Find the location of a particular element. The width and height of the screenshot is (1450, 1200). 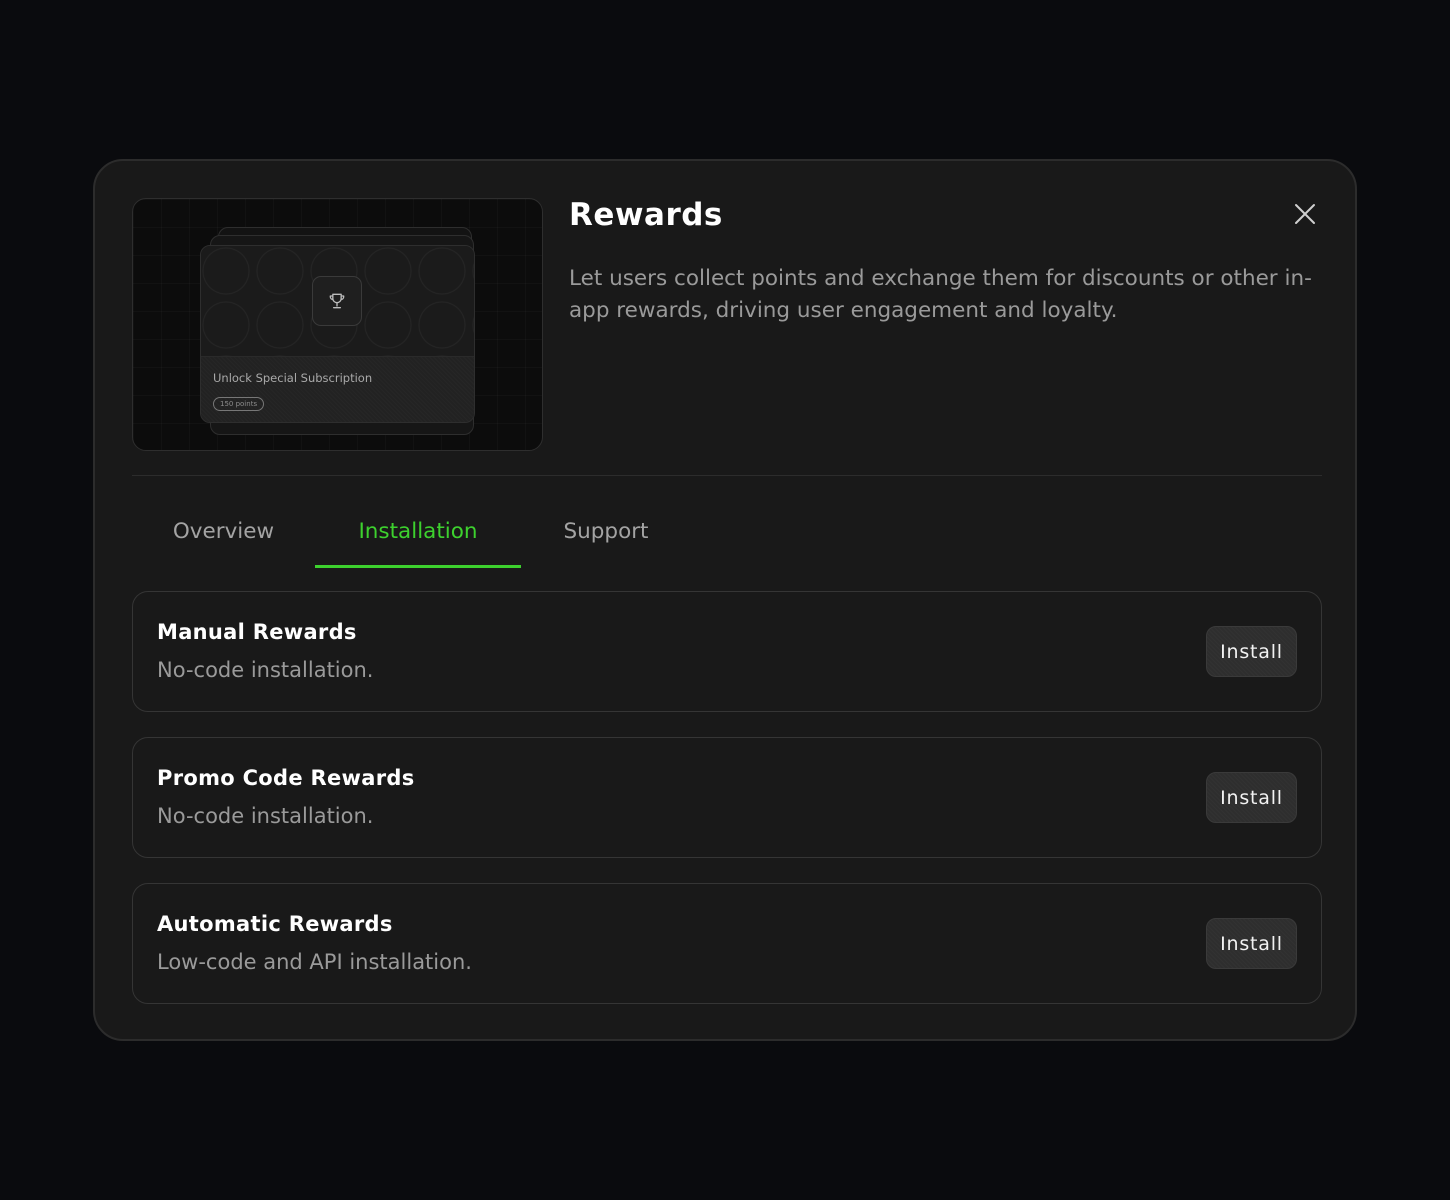

trophy-icon-box is located at coordinates (337, 301).